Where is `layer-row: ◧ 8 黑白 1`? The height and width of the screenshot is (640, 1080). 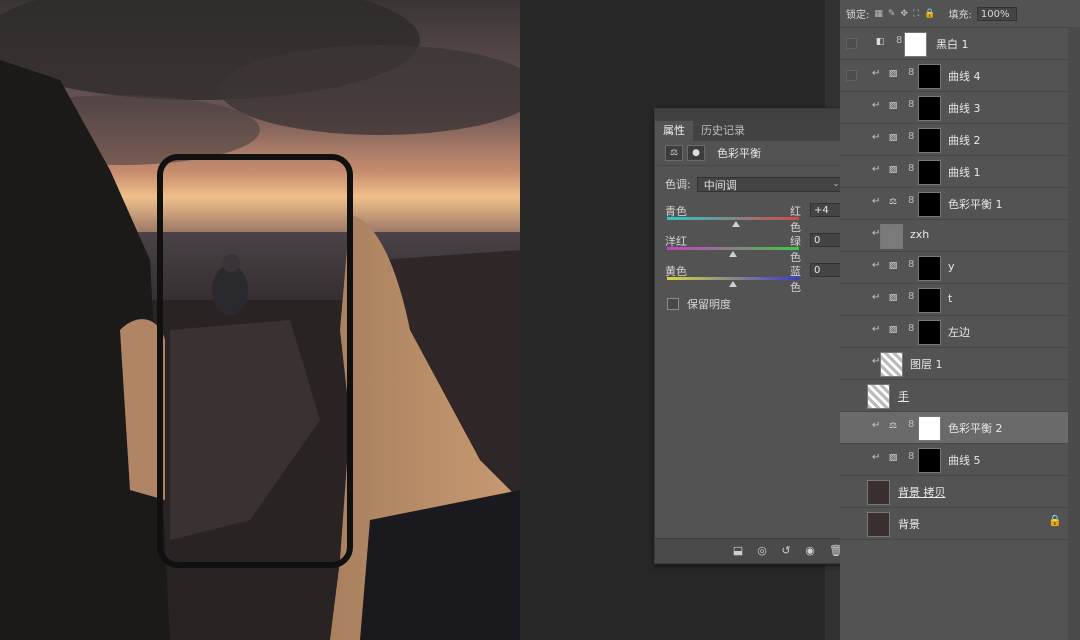
layer-row: ◧ 8 黑白 1 is located at coordinates (954, 44).